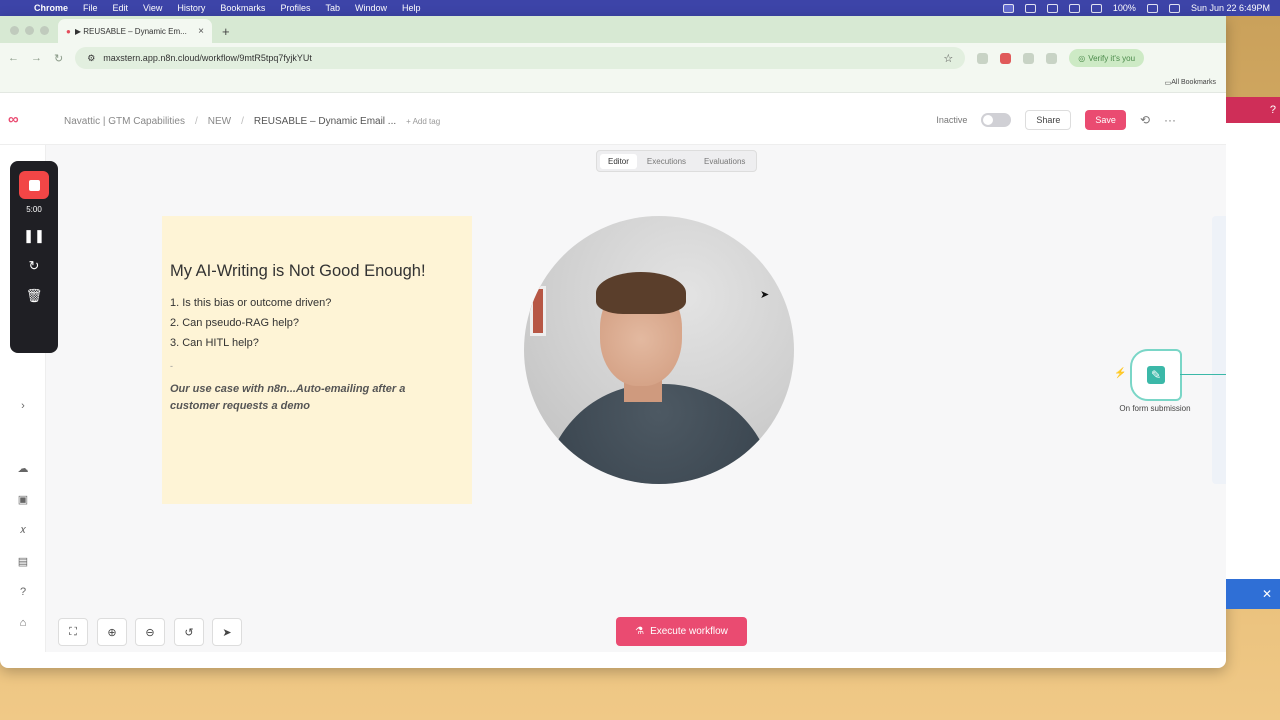 The height and width of the screenshot is (720, 1280). What do you see at coordinates (724, 161) in the screenshot?
I see `tab-evaluations: Evaluations` at bounding box center [724, 161].